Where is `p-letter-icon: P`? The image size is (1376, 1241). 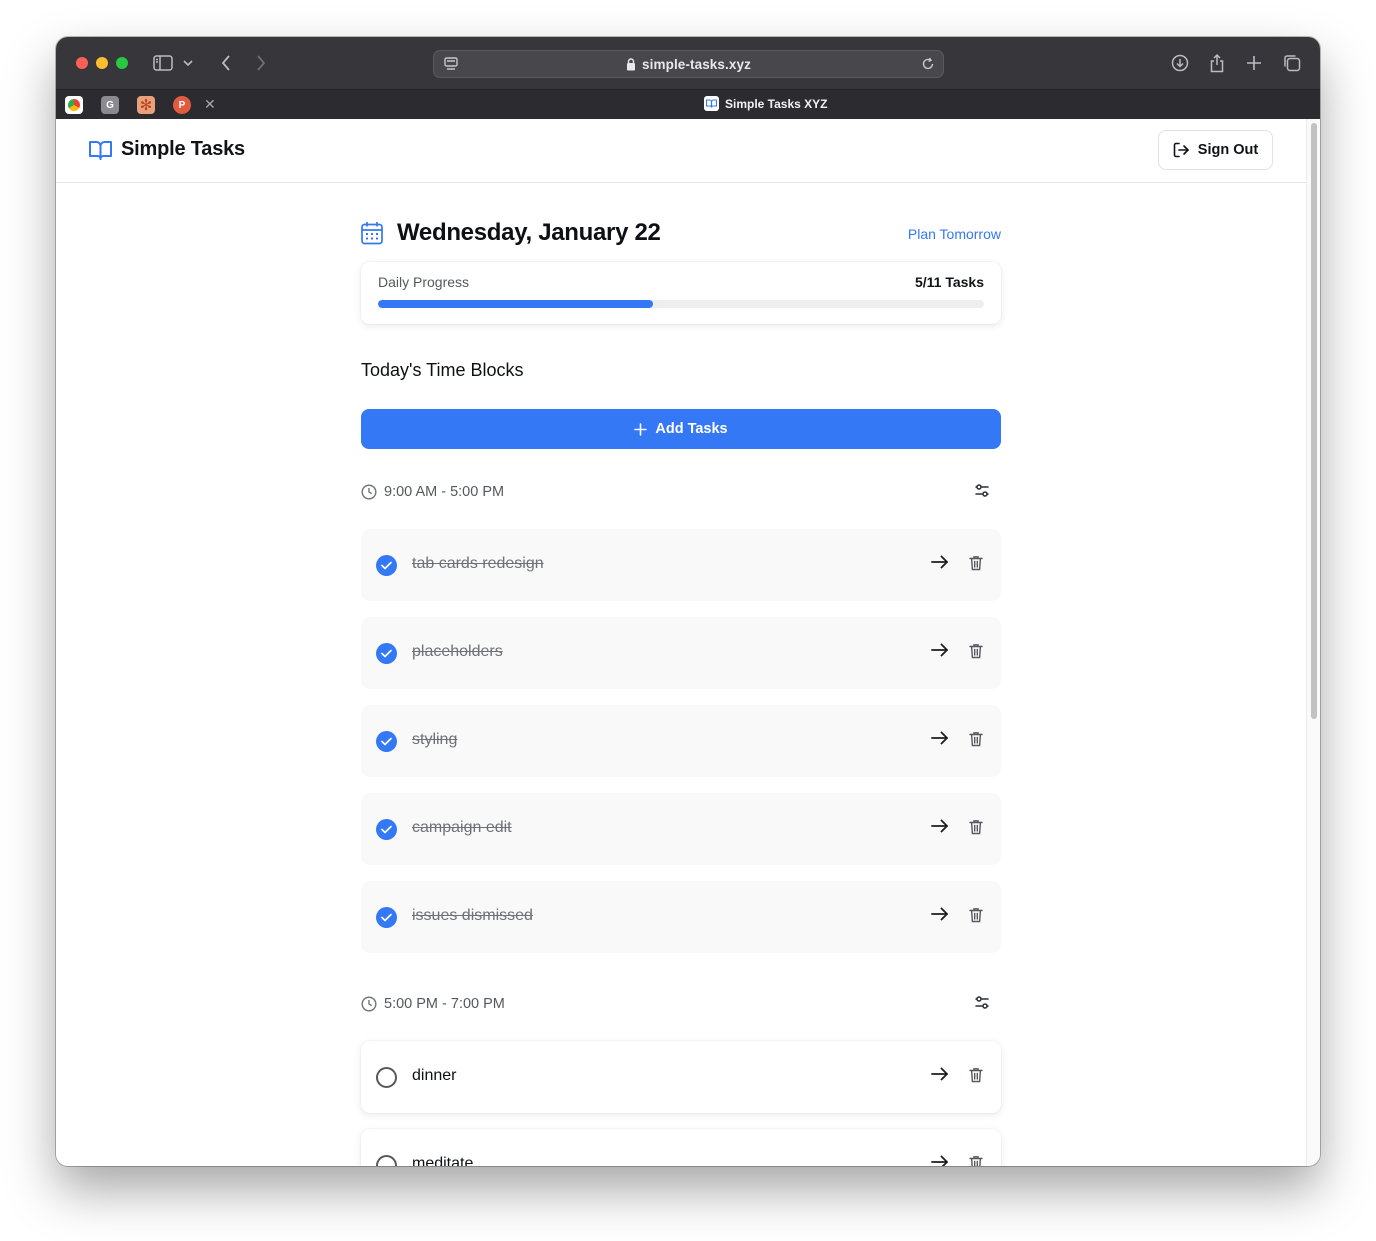 p-letter-icon: P is located at coordinates (182, 105).